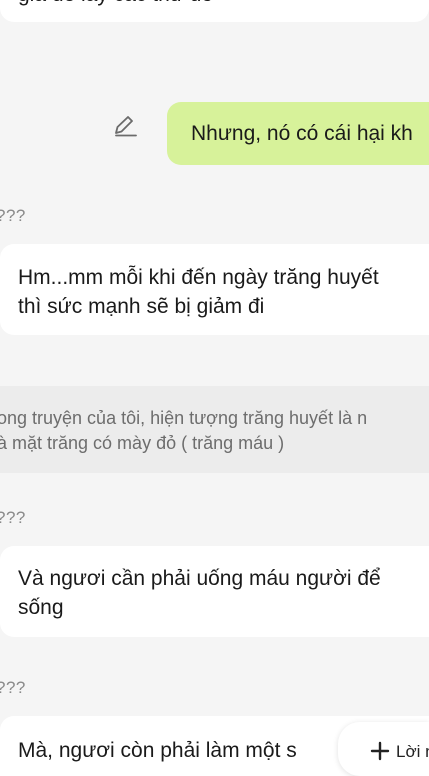 Image resolution: width=429 pixels, height=776 pixels. What do you see at coordinates (214, 591) in the screenshot?
I see `ai-message-bubble: Và ngươi cần phải uống máu người để sống` at bounding box center [214, 591].